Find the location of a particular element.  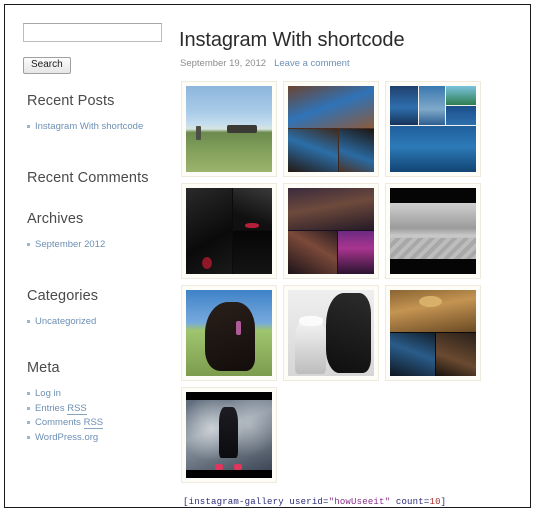

list-item: Entries RSS is located at coordinates (100, 409).